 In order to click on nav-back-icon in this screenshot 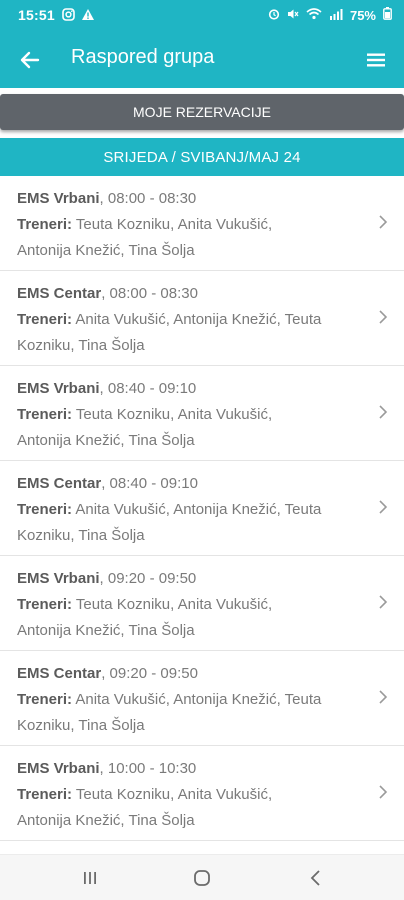, I will do `click(315, 878)`.